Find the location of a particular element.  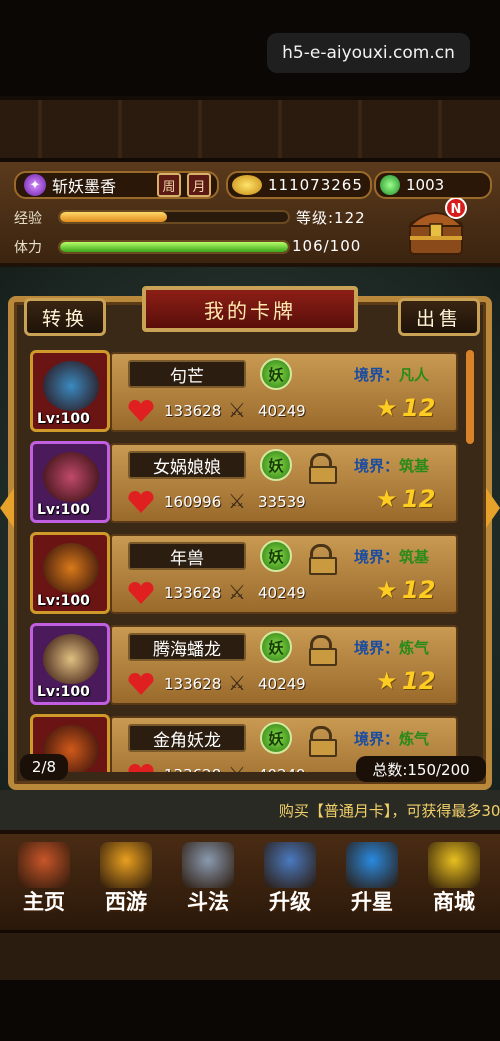

treasure-chest-icon: N is located at coordinates (436, 228).